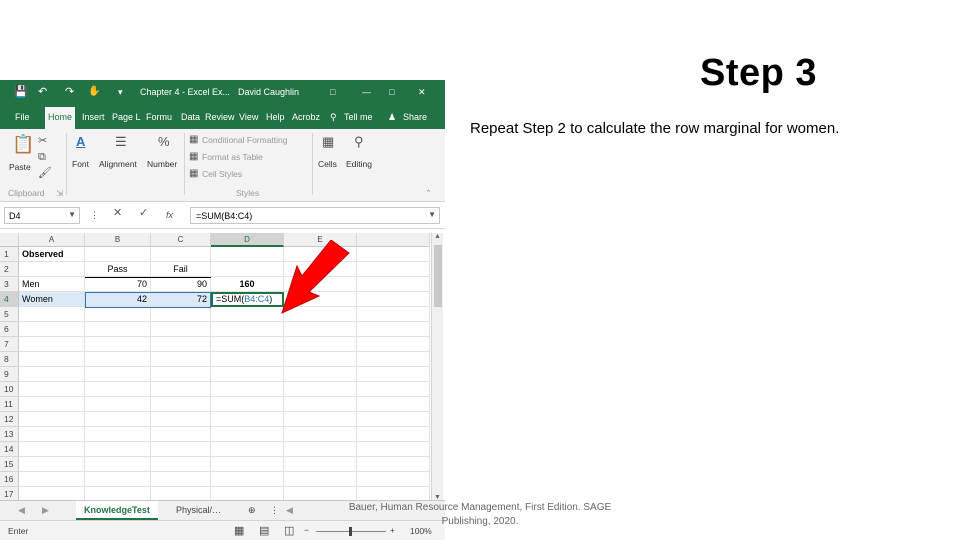  What do you see at coordinates (247, 344) in the screenshot?
I see `cell-d7` at bounding box center [247, 344].